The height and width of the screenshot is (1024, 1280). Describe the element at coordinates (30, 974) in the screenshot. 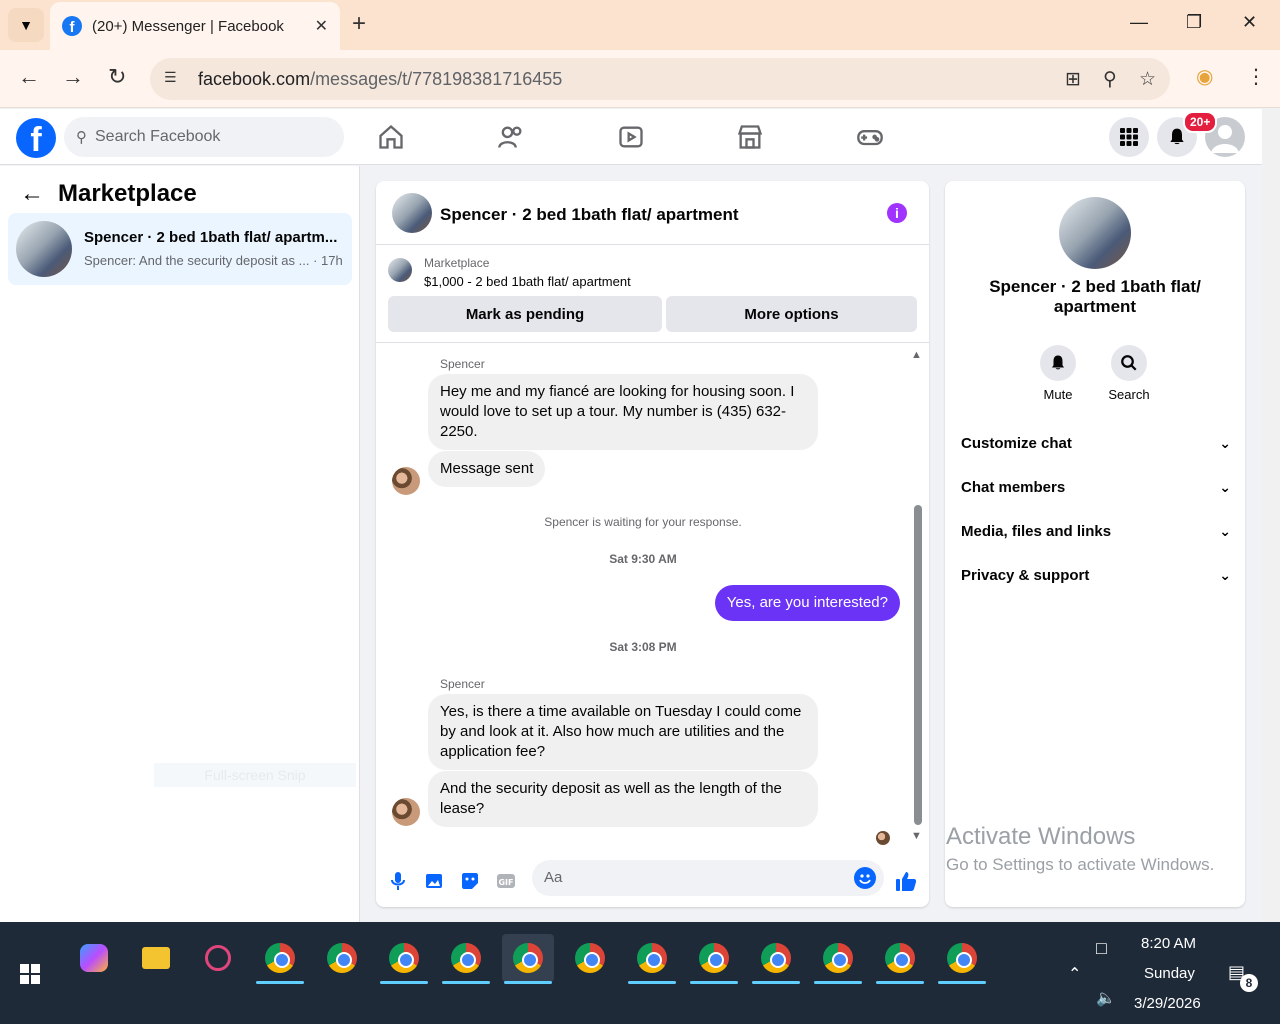

I see `windows-start-icon` at that location.